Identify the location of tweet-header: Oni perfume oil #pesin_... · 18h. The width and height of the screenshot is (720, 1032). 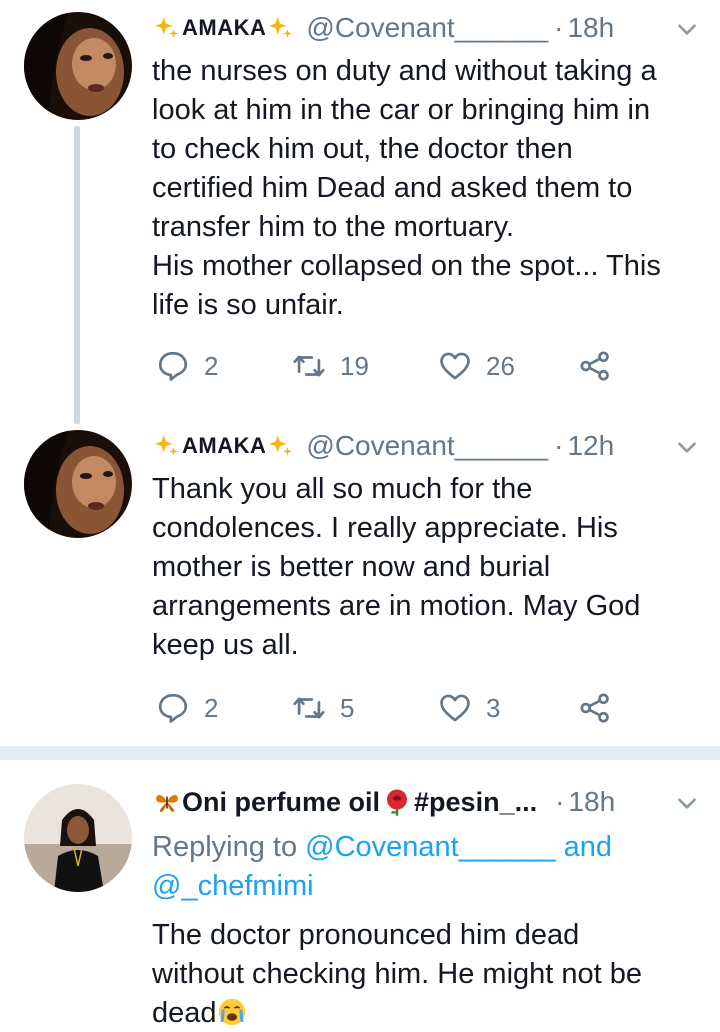
(426, 802).